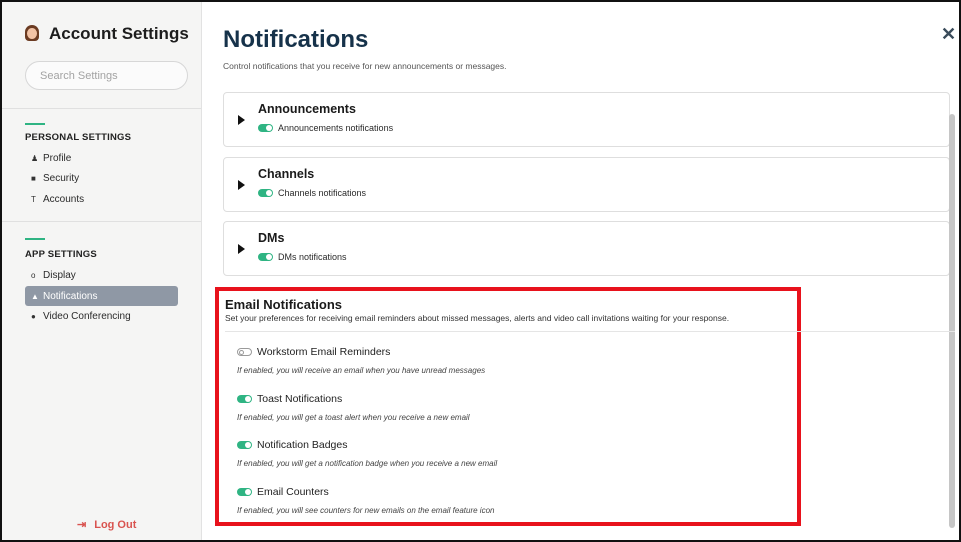 The image size is (961, 542). I want to click on section-heading-personal: PERSONAL SETTINGS, so click(78, 137).